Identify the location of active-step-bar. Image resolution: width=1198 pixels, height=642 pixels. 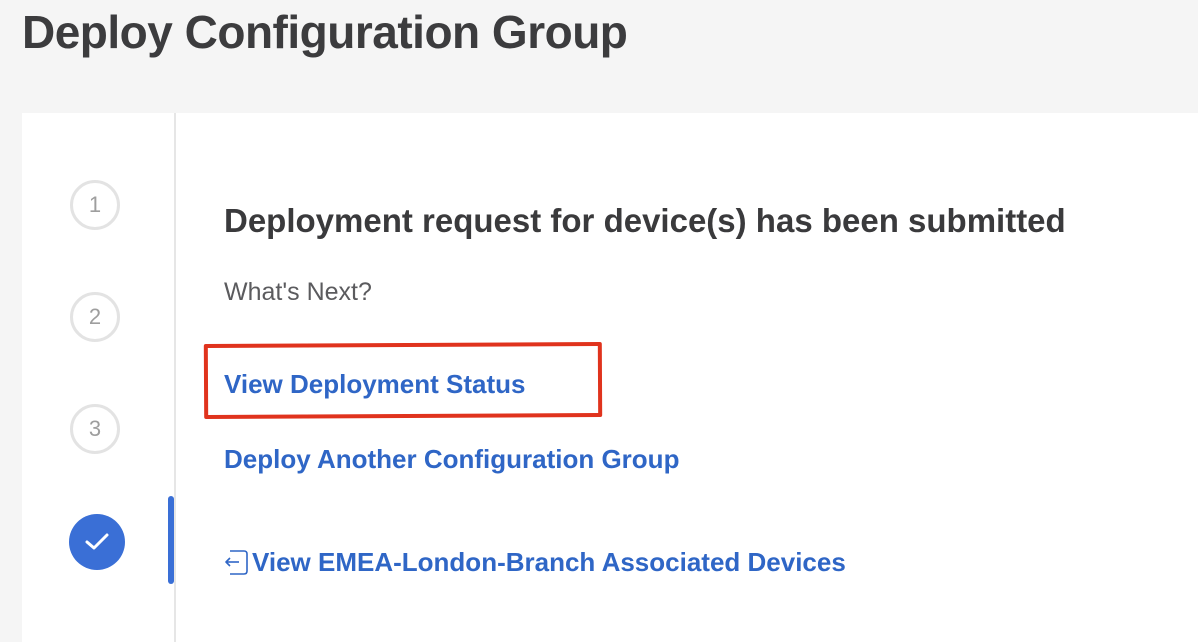
(171, 540).